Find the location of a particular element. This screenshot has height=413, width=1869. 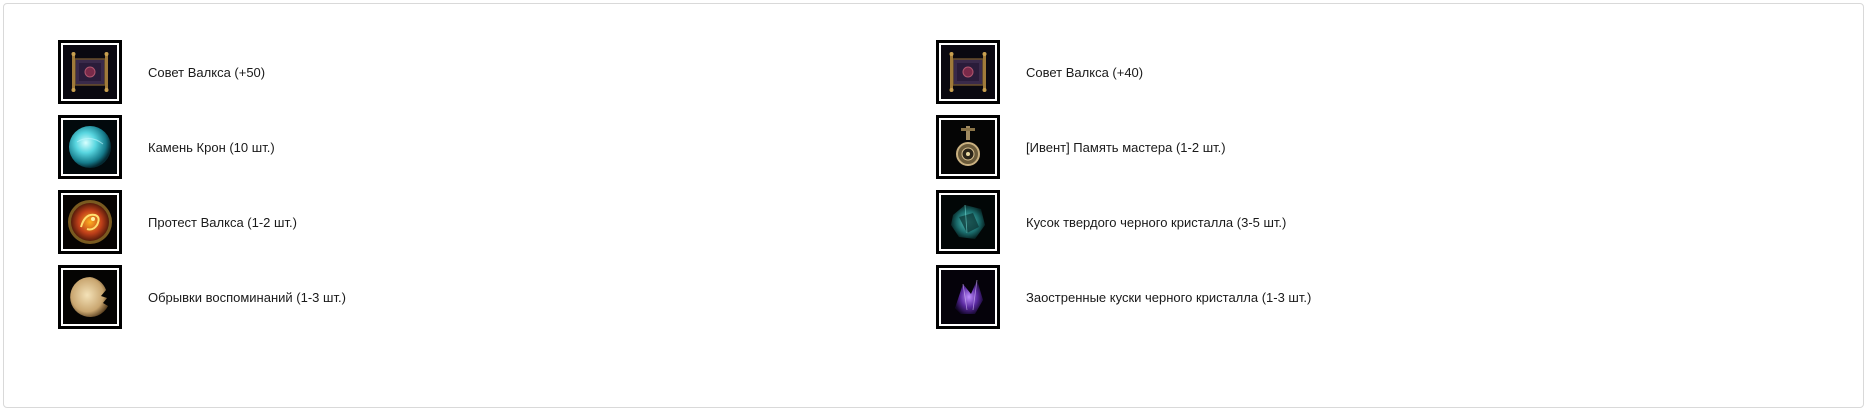

pendant-icon is located at coordinates (968, 147).